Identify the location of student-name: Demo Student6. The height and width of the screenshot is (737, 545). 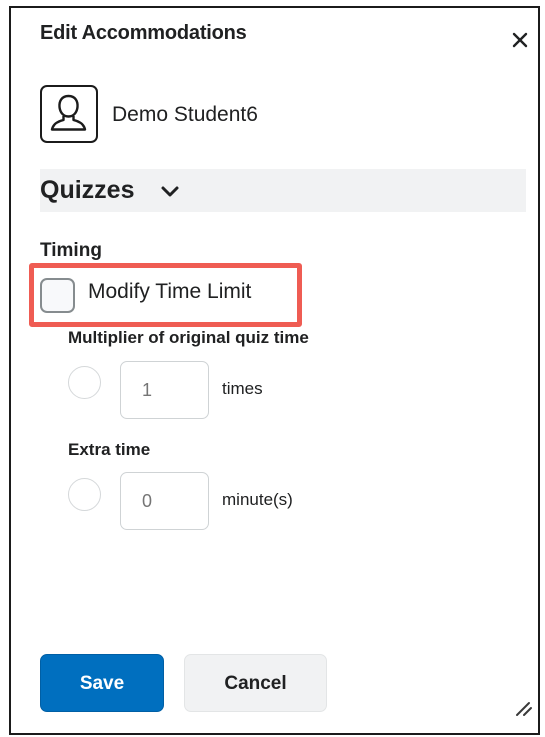
(185, 114).